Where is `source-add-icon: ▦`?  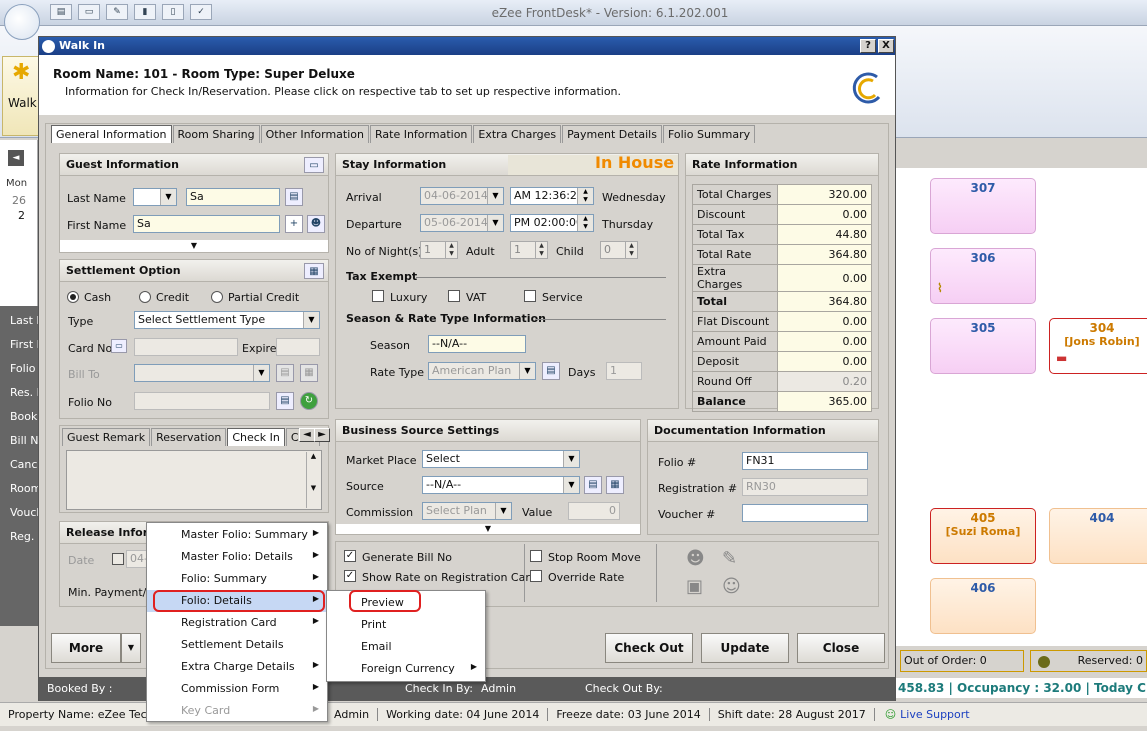 source-add-icon: ▦ is located at coordinates (615, 485).